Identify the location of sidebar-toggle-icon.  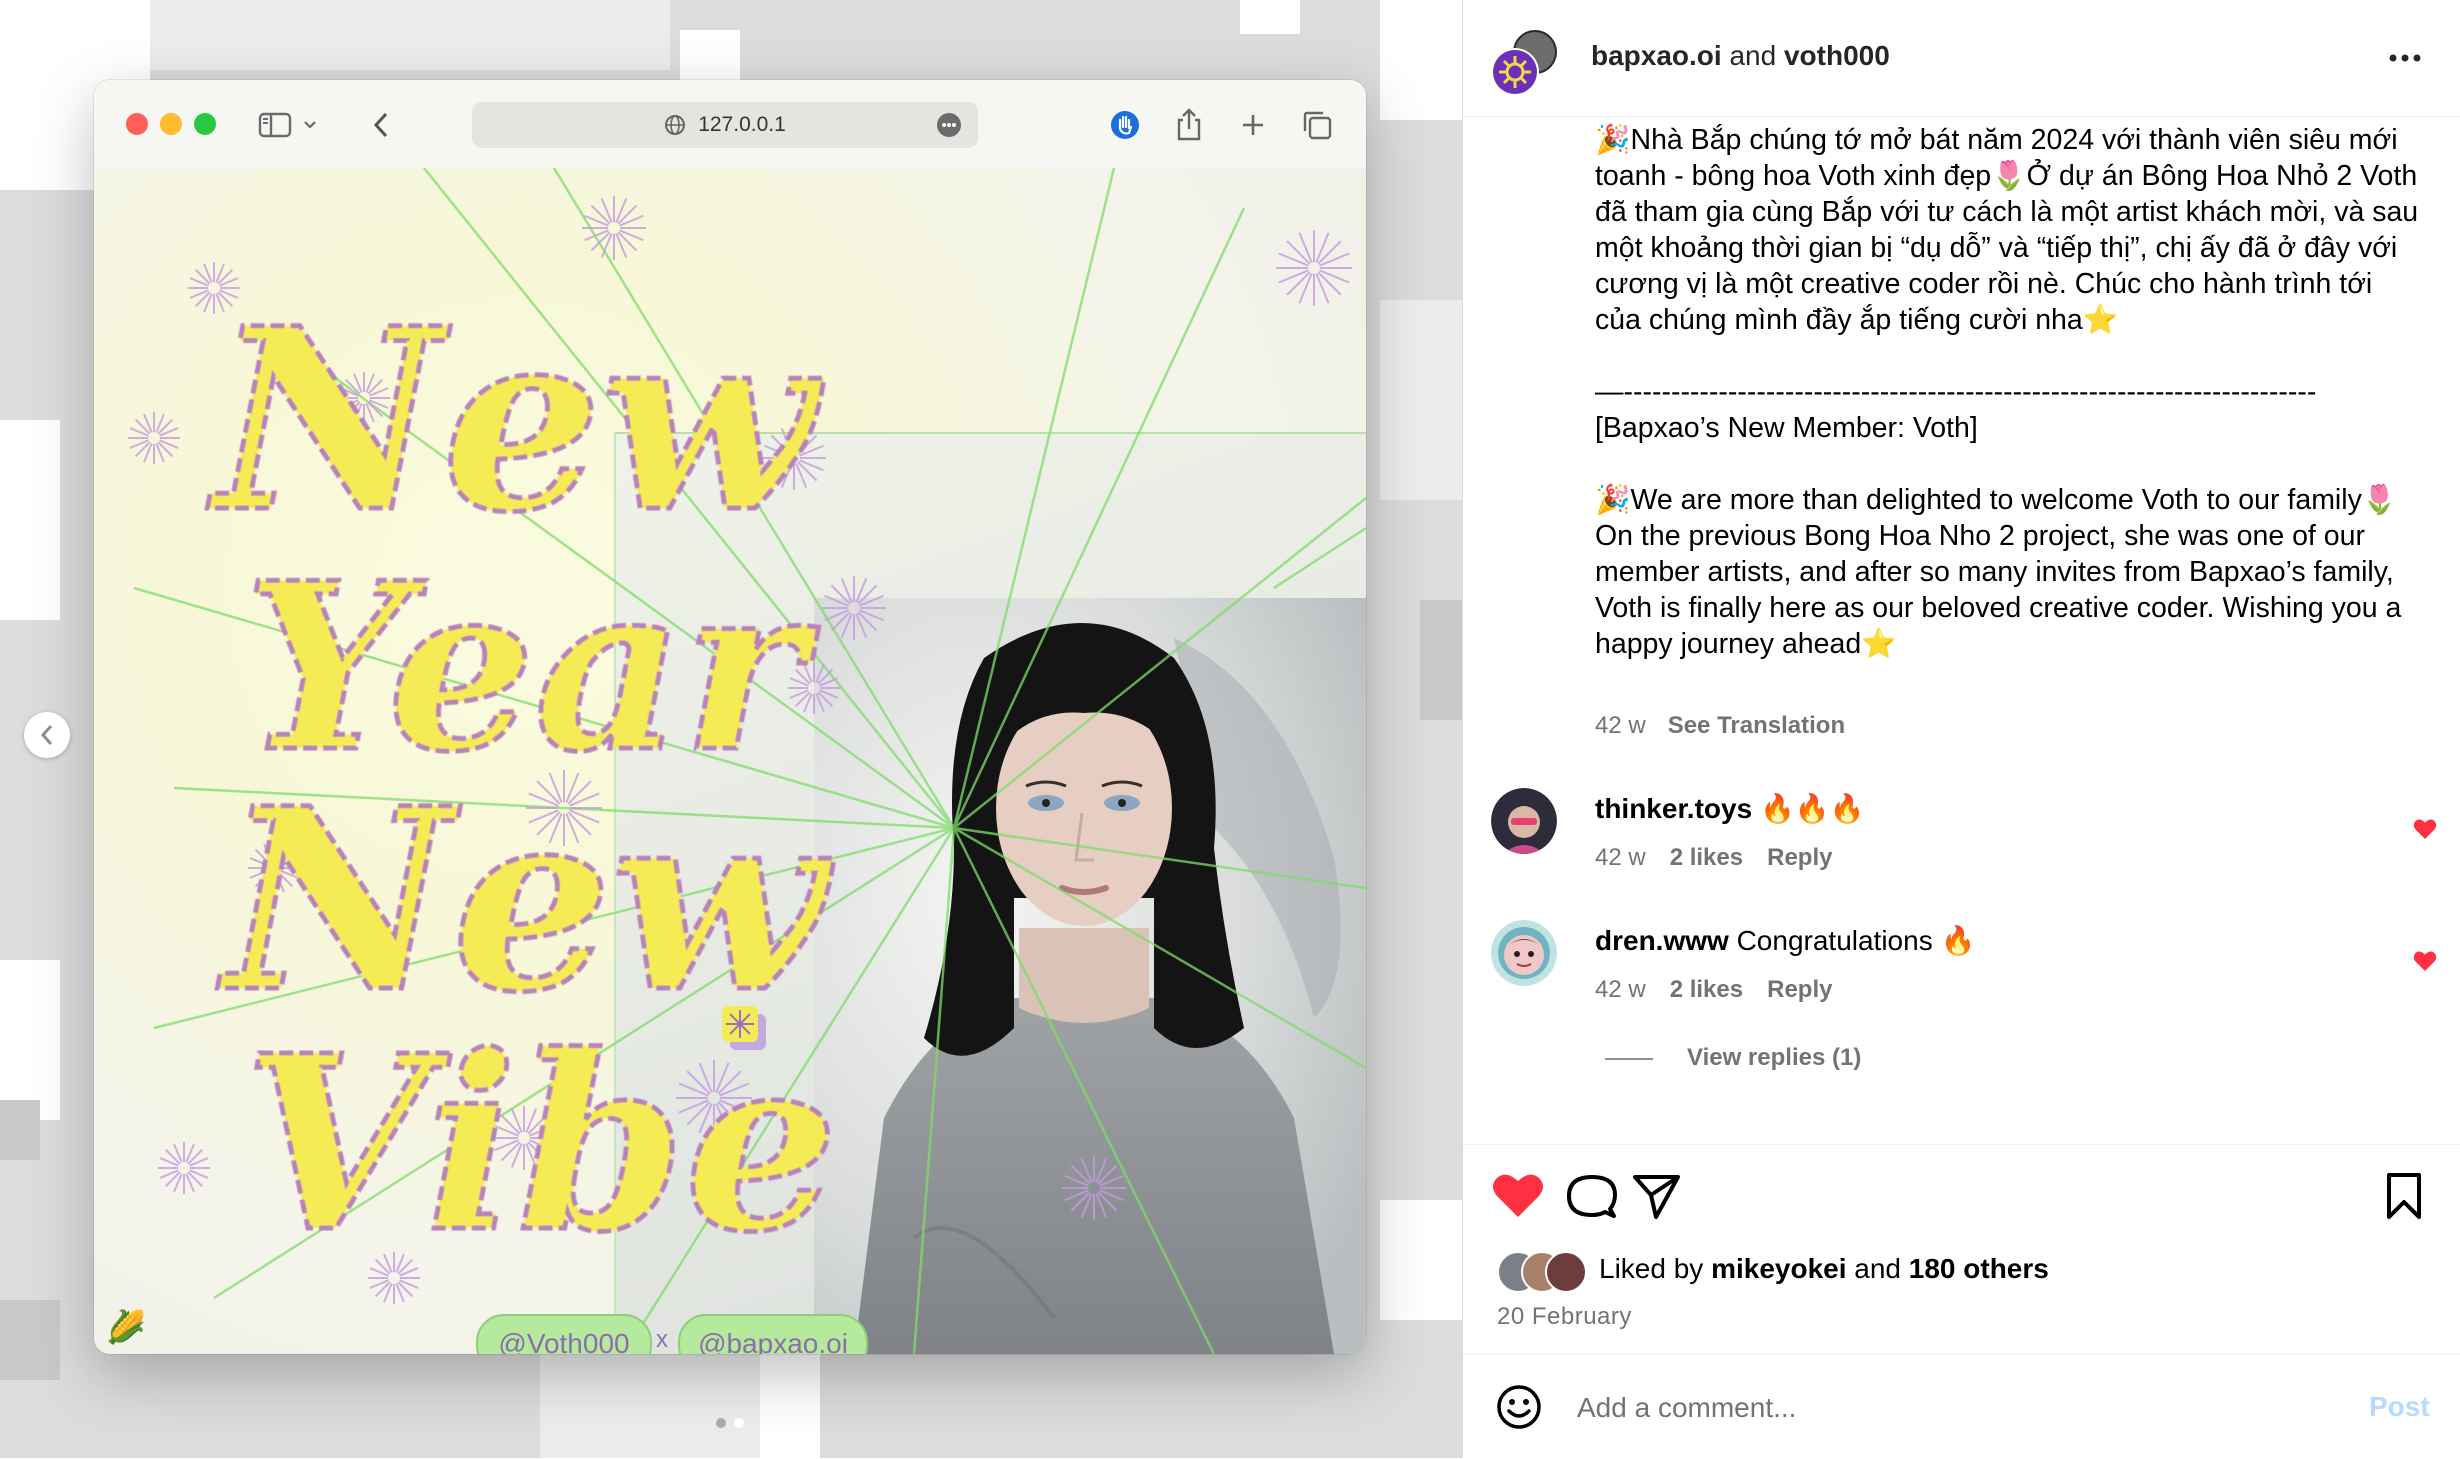
(275, 125).